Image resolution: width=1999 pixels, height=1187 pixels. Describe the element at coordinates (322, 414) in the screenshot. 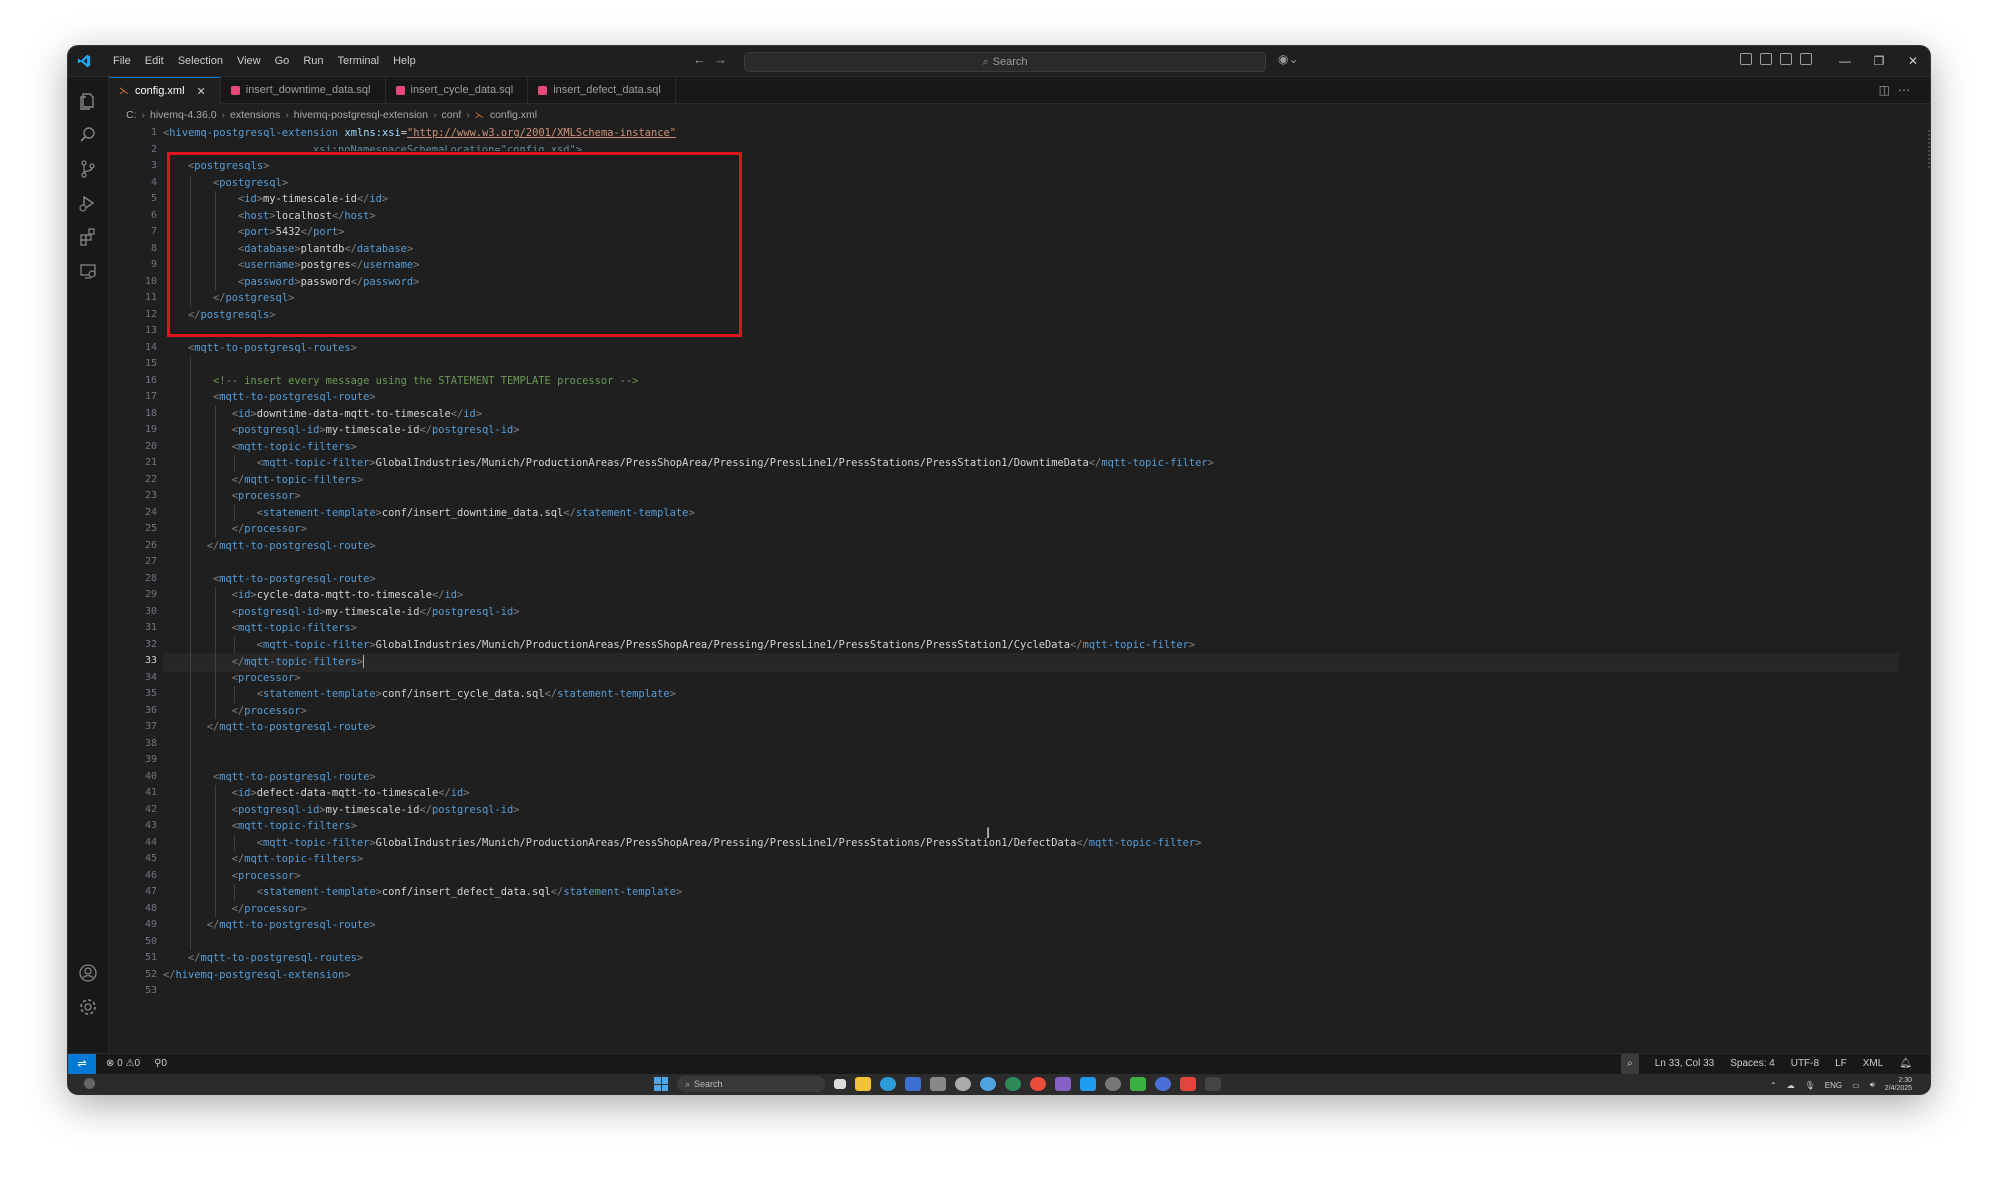

I see `code-line: <id>downtime-data-mqtt-to-timescale</id>` at that location.